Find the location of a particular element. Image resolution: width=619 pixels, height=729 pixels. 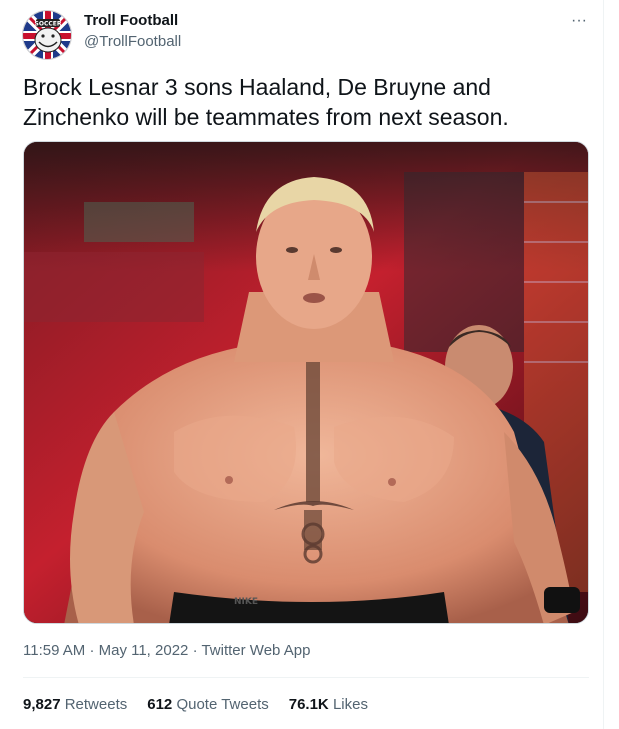

profile-avatar: SOCCER is located at coordinates (47, 35).